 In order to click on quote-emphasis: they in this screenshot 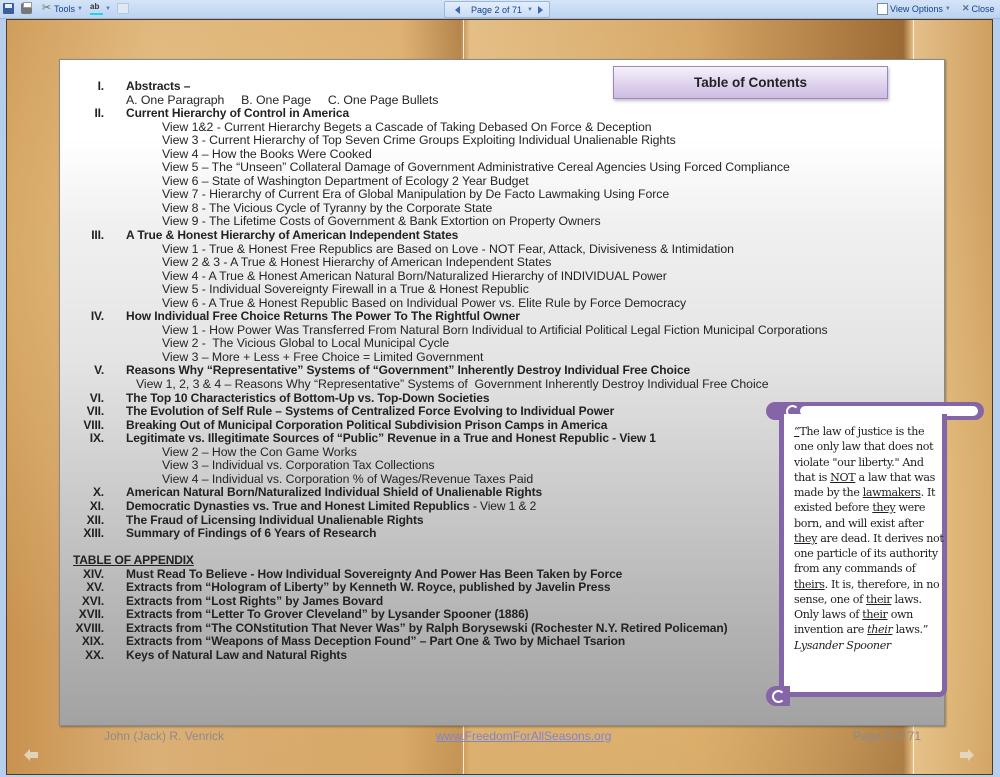, I will do `click(884, 508)`.